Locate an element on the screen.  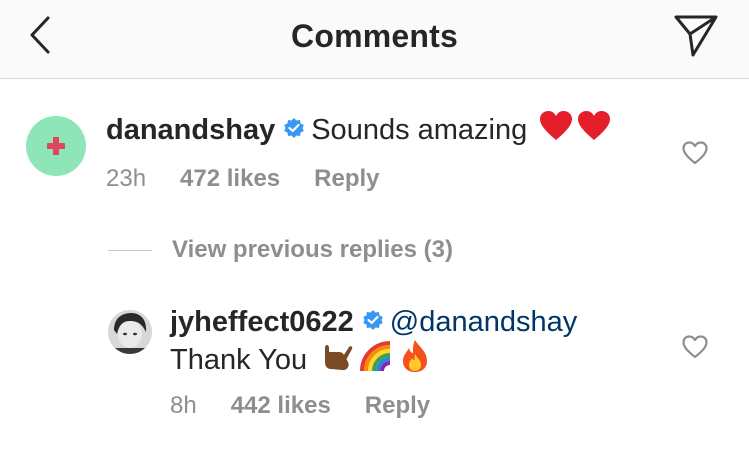
rainbow-icon is located at coordinates (376, 360).